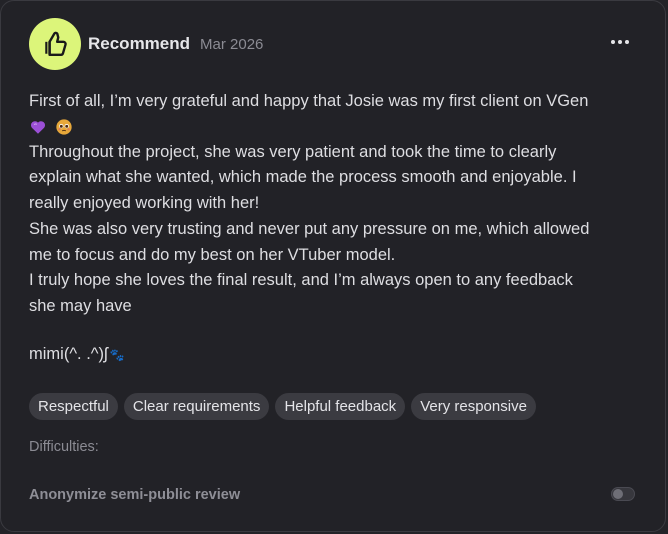  What do you see at coordinates (620, 42) in the screenshot?
I see `more-options-button` at bounding box center [620, 42].